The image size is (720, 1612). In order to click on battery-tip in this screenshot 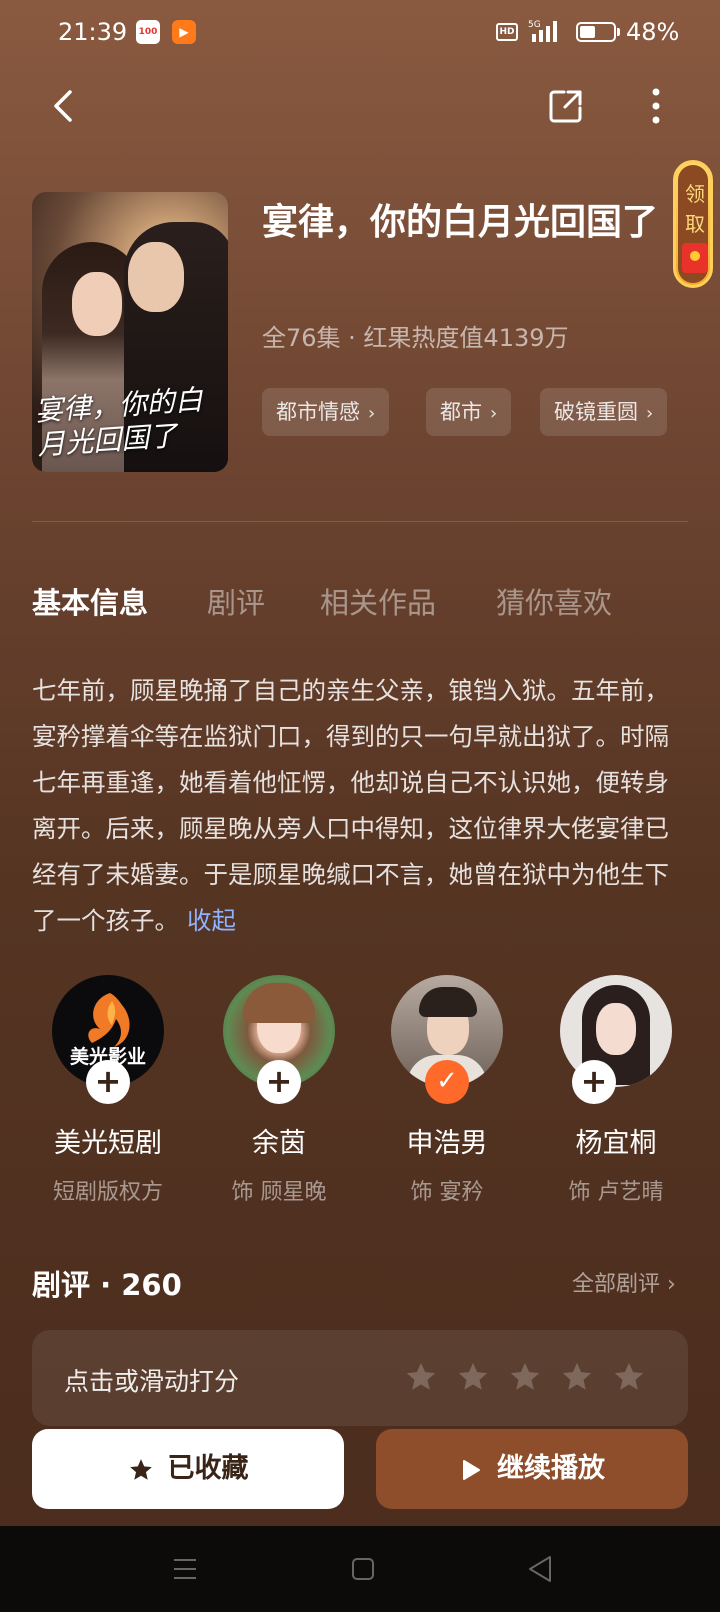, I will do `click(618, 32)`.